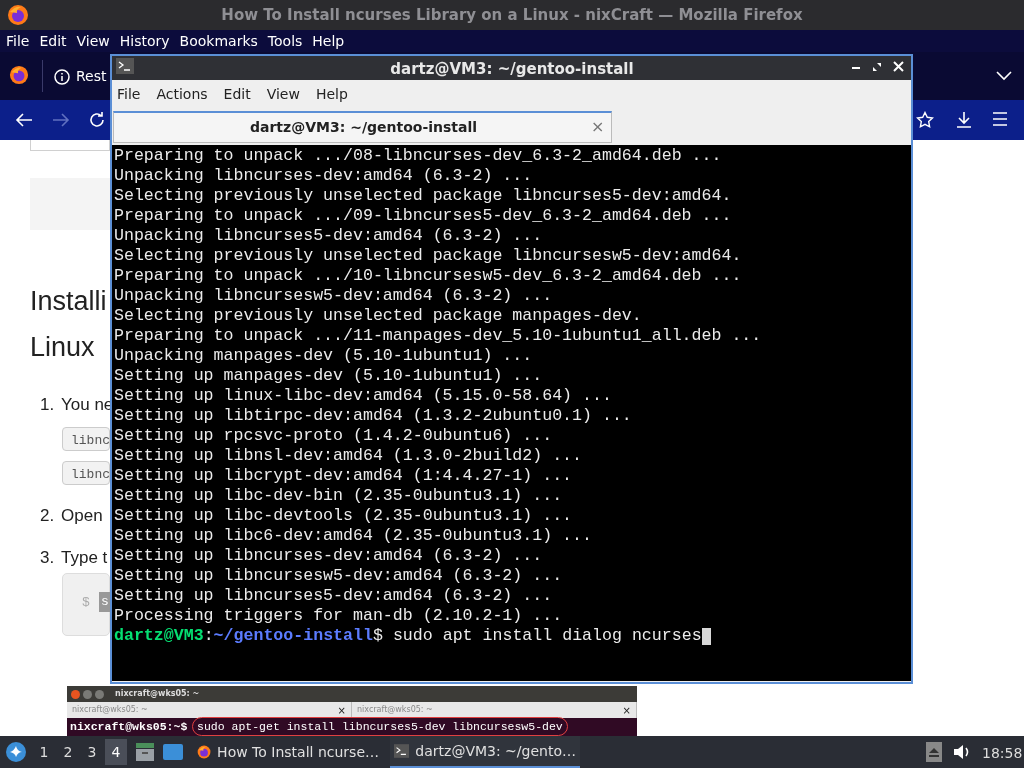 This screenshot has width=1024, height=768. I want to click on window-icon, so click(173, 752).